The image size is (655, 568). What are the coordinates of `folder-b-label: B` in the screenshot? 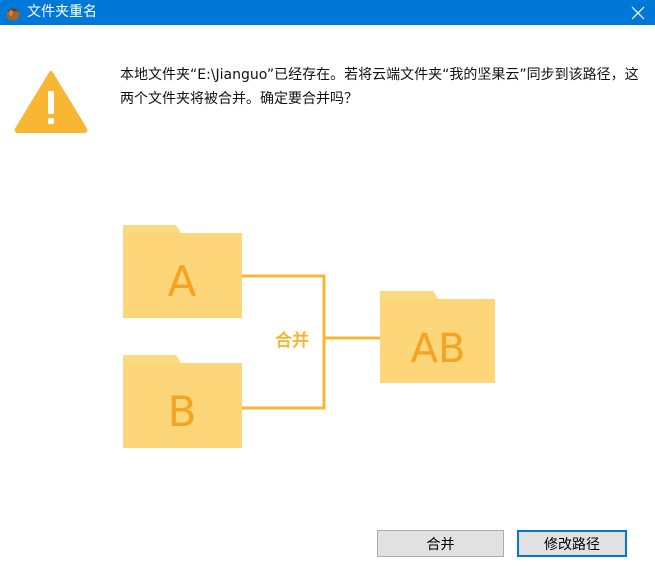 It's located at (182, 411).